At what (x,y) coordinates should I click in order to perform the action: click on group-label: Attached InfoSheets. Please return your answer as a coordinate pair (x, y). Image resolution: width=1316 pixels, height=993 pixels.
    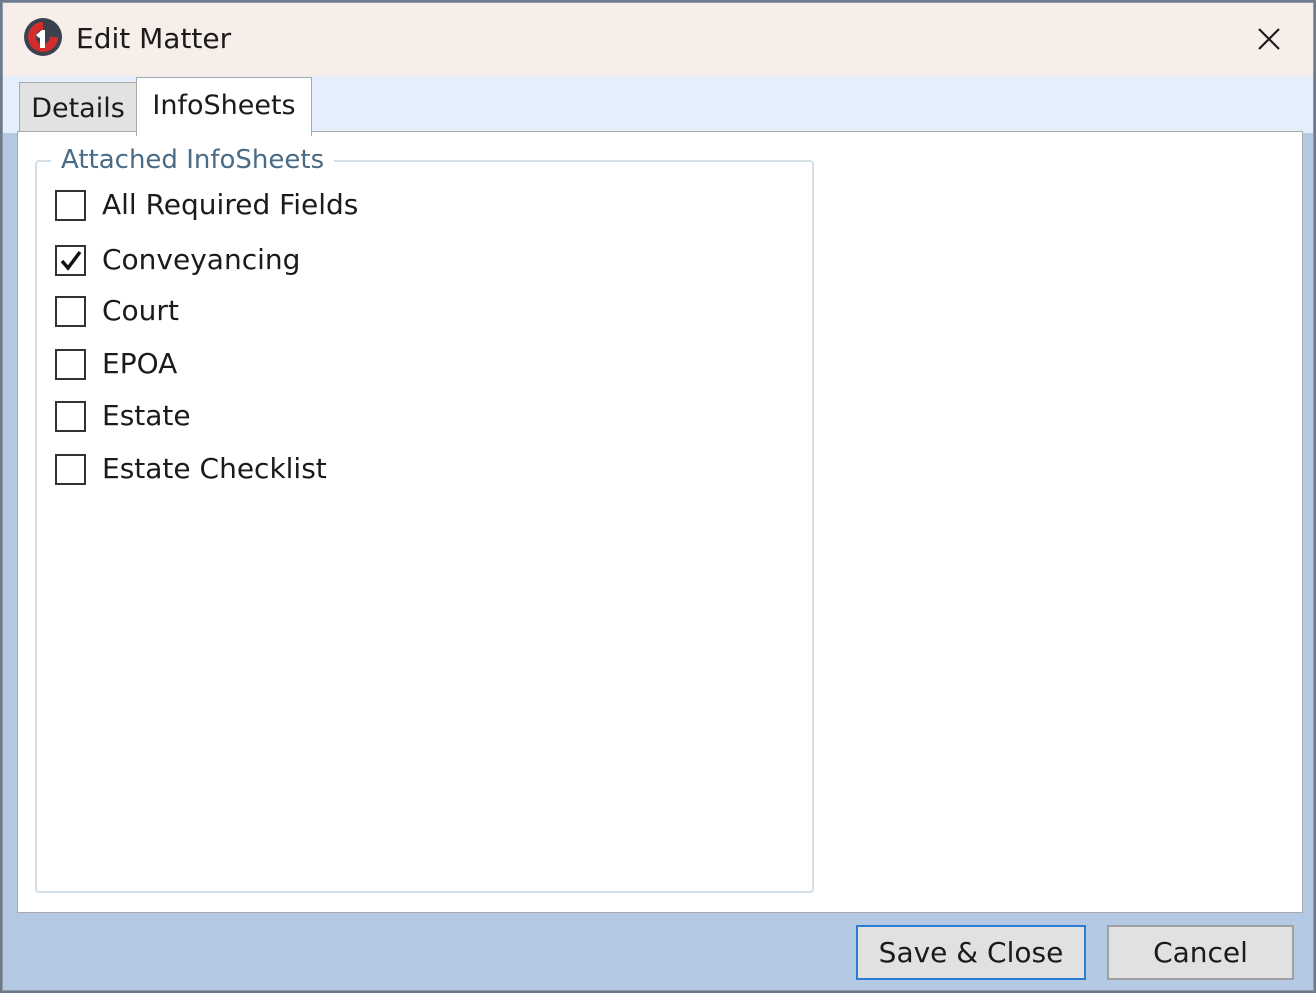
    Looking at the image, I should click on (193, 160).